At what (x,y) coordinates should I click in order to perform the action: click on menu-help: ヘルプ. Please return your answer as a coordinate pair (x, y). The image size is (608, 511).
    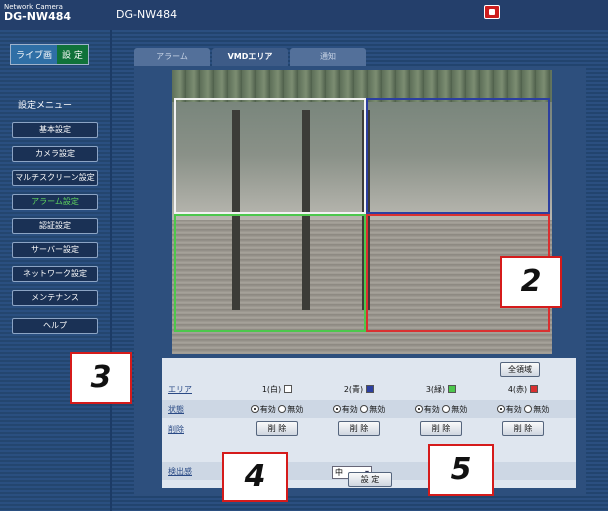
    Looking at the image, I should click on (55, 326).